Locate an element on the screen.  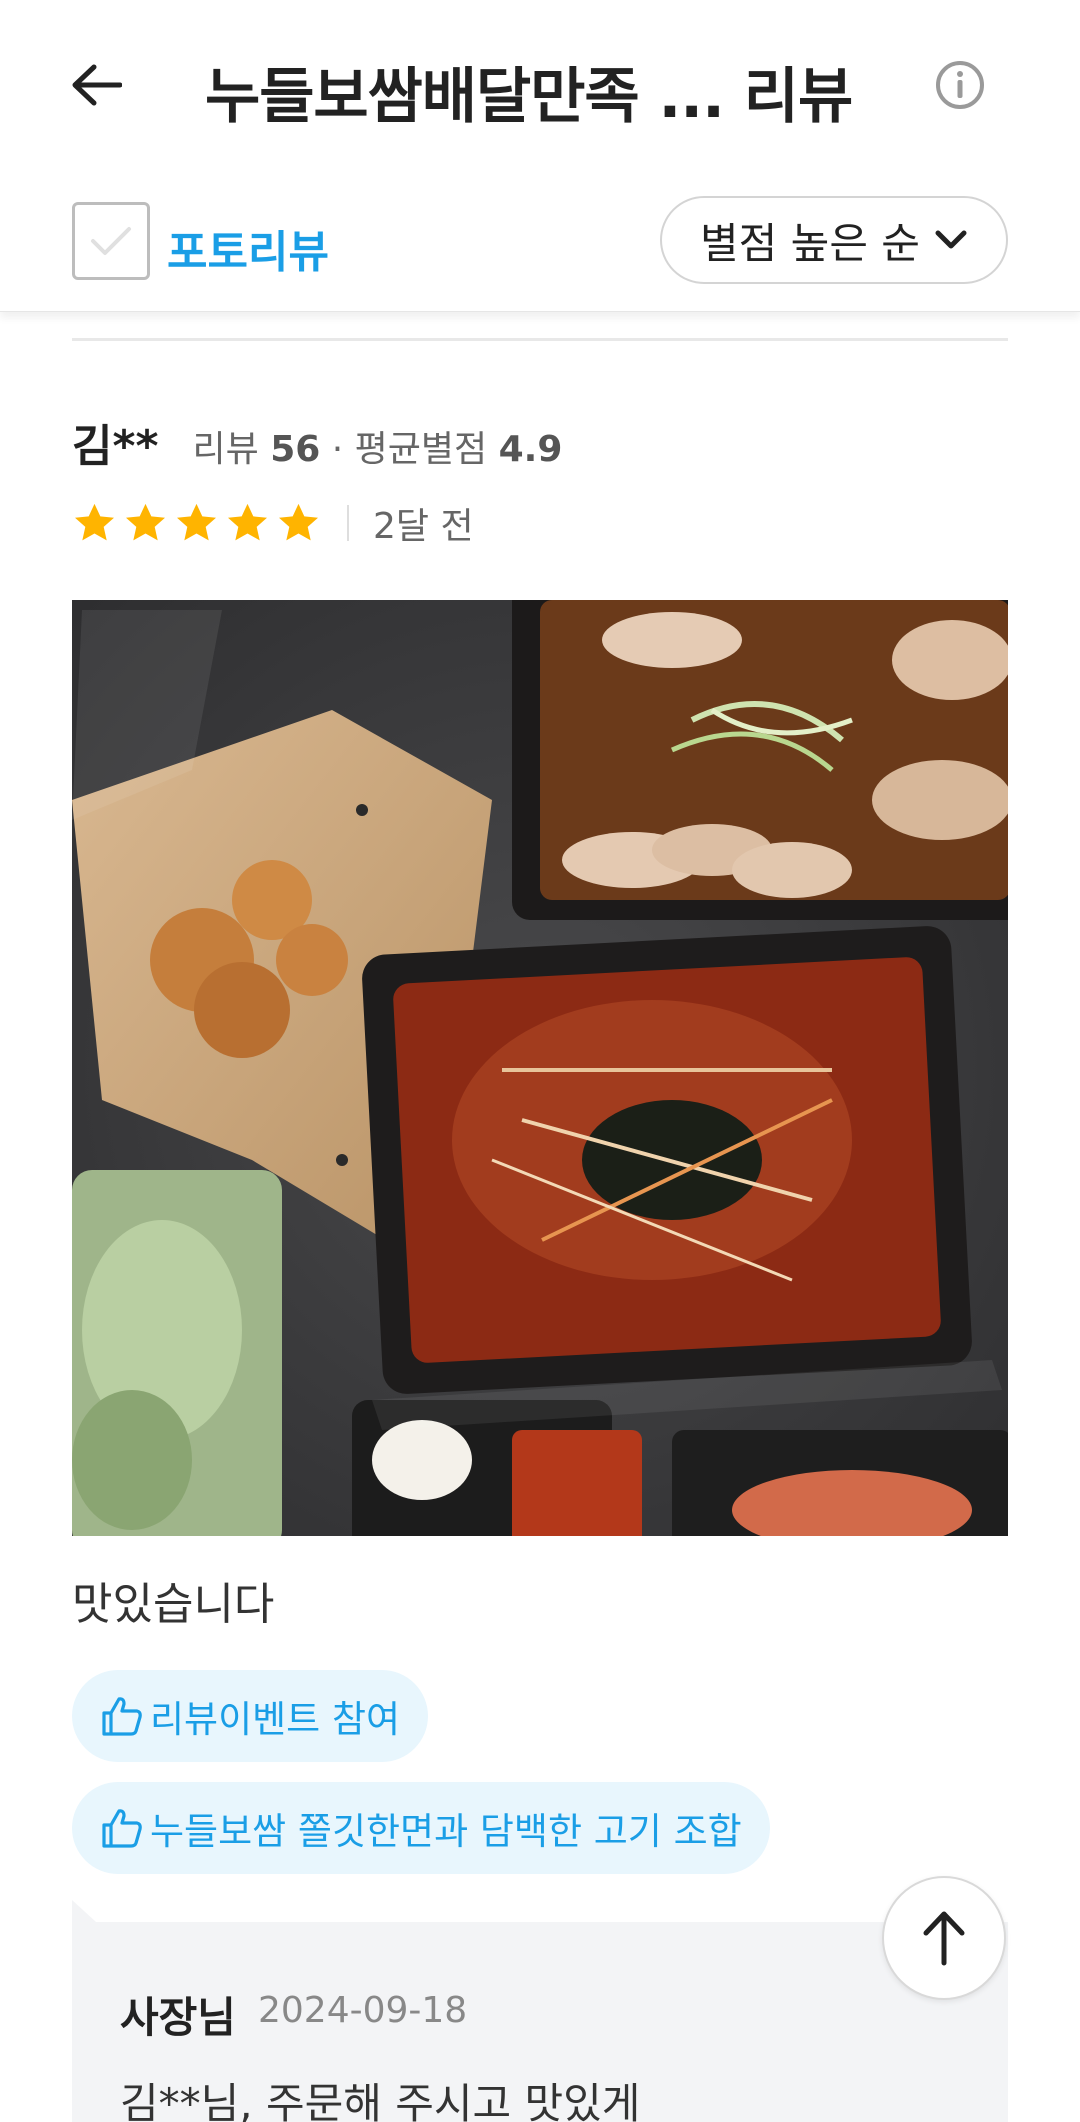
rating-row: 2달 전 is located at coordinates (273, 523).